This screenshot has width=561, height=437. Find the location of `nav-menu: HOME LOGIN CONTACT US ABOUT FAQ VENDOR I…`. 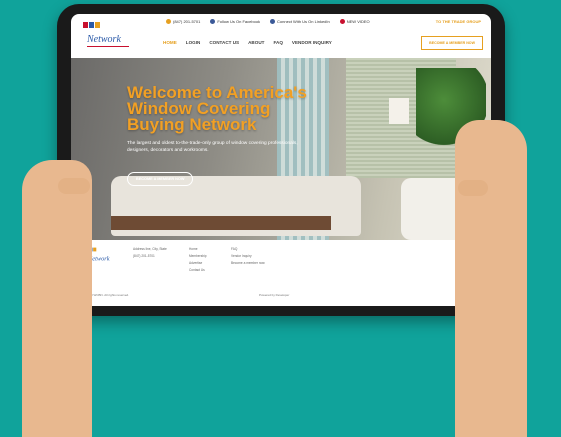

nav-menu: HOME LOGIN CONTACT US ABOUT FAQ VENDOR I… is located at coordinates (247, 42).